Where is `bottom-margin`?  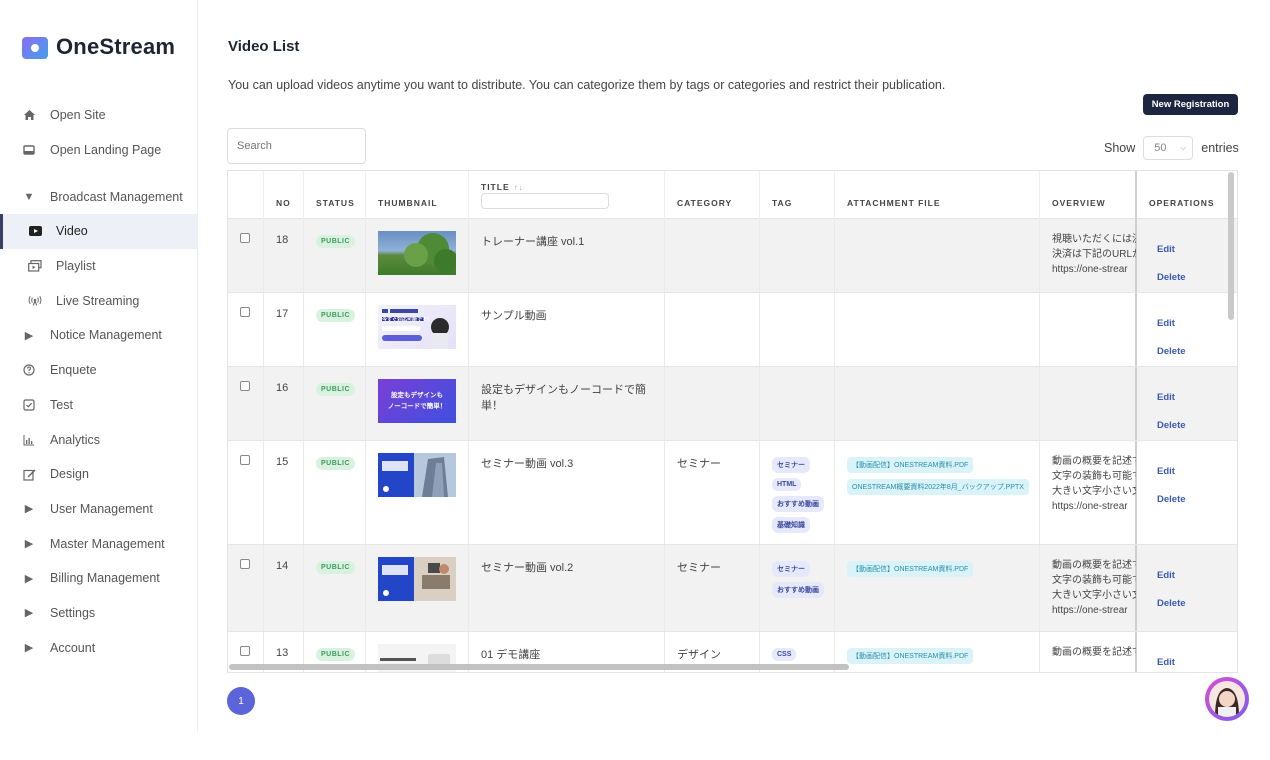
bottom-margin is located at coordinates (635, 746).